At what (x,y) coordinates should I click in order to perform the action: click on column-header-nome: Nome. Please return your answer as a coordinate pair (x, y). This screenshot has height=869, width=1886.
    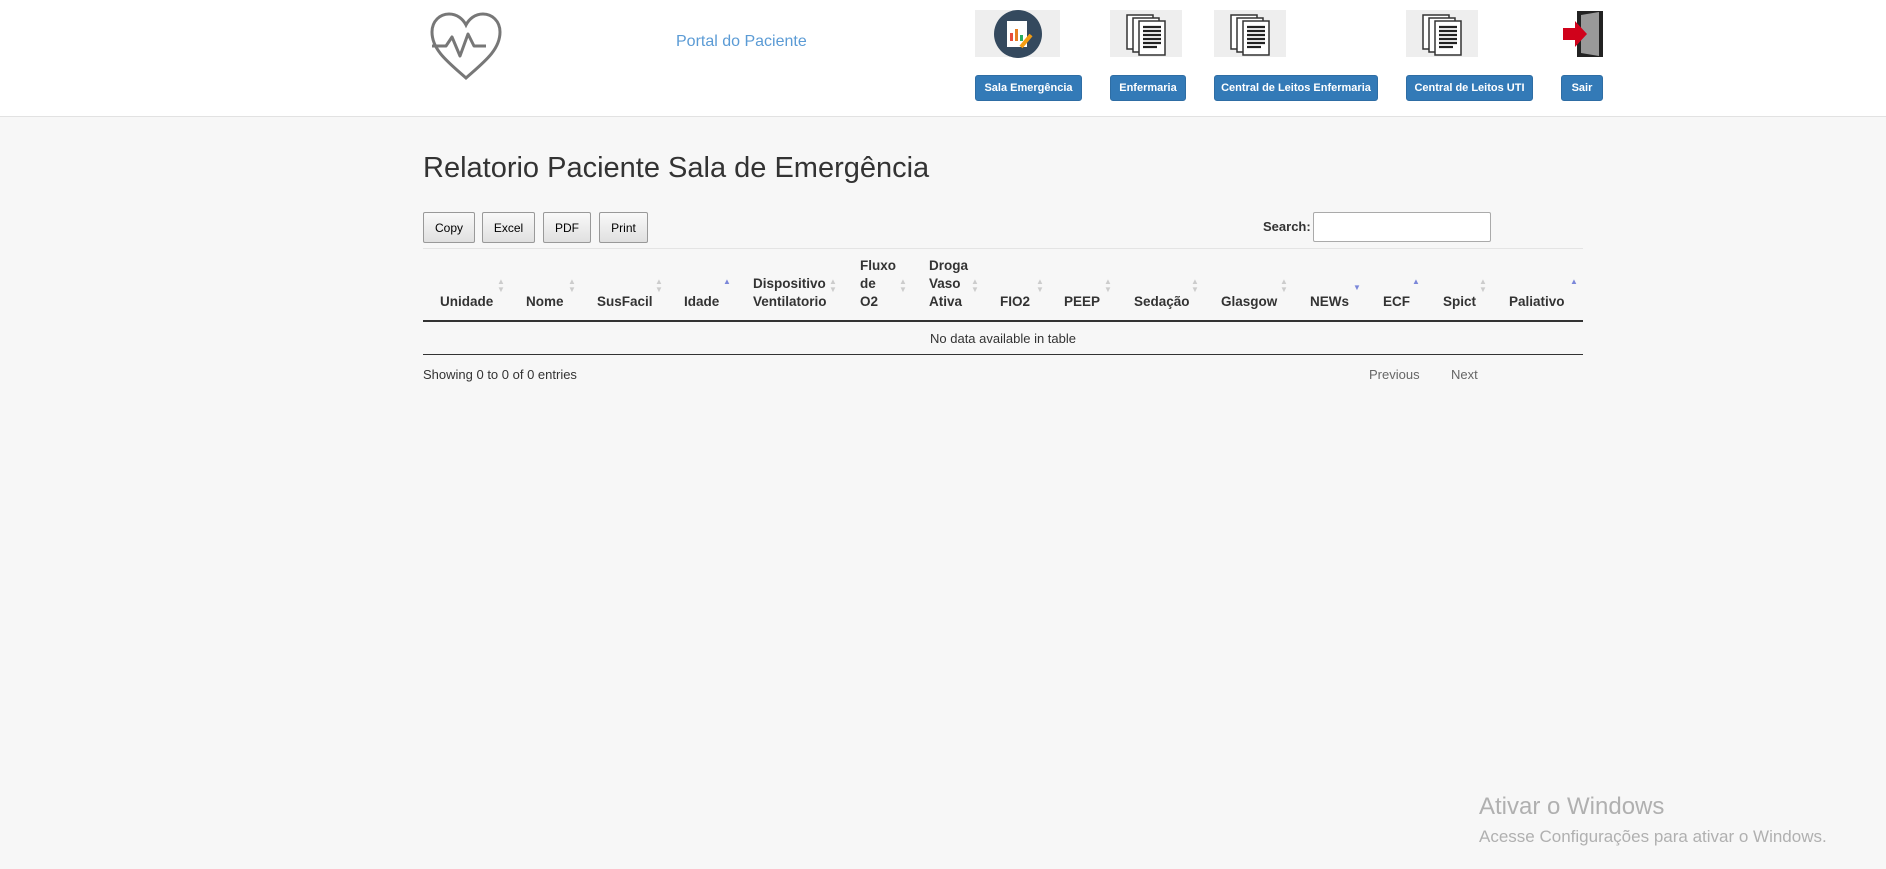
    Looking at the image, I should click on (545, 286).